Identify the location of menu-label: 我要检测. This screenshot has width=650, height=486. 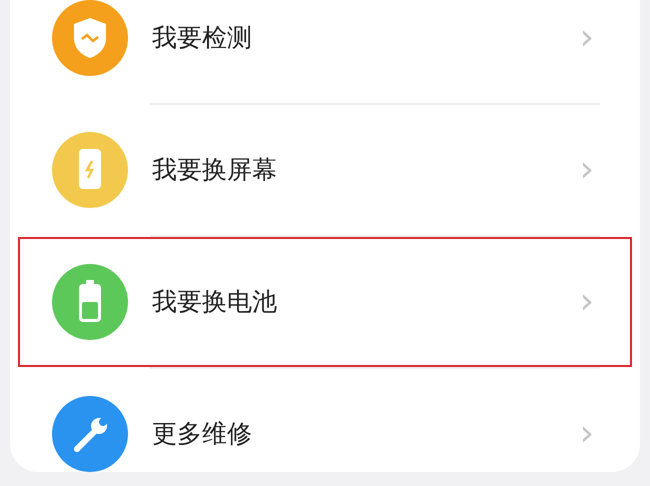
(202, 38).